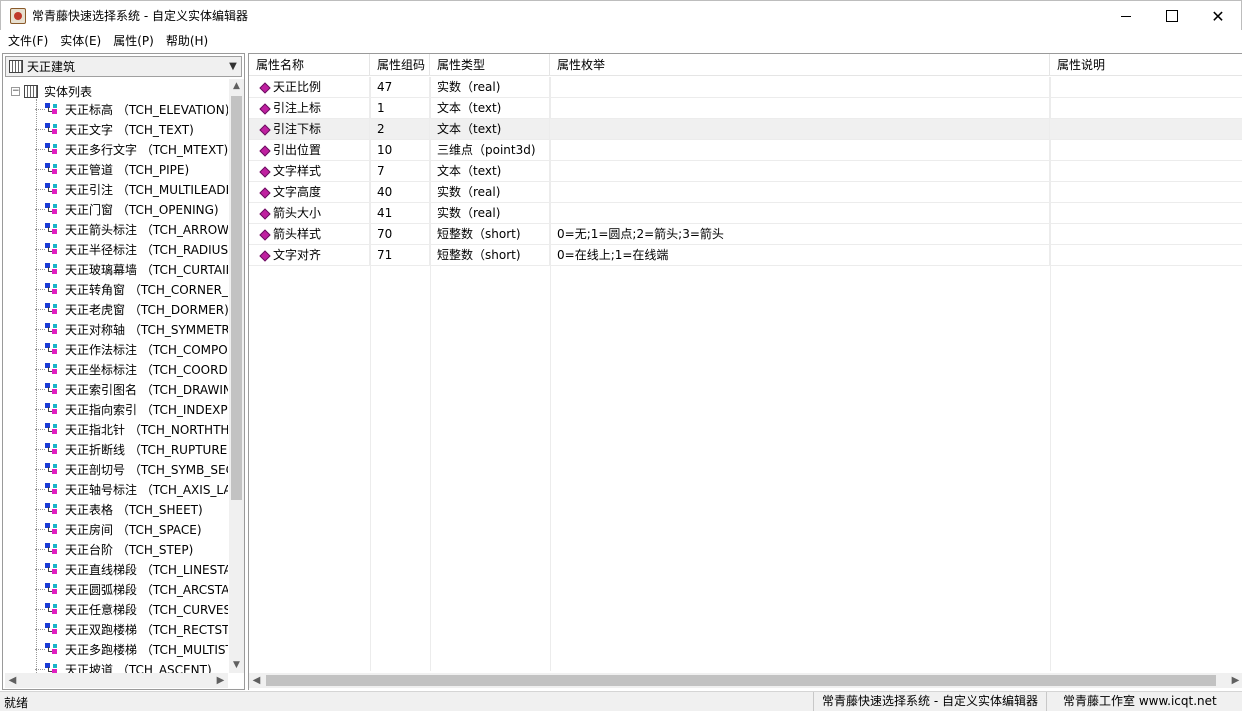  Describe the element at coordinates (131, 349) in the screenshot. I see `tree-item: 天正作法标注 （TCH_COMPO` at that location.